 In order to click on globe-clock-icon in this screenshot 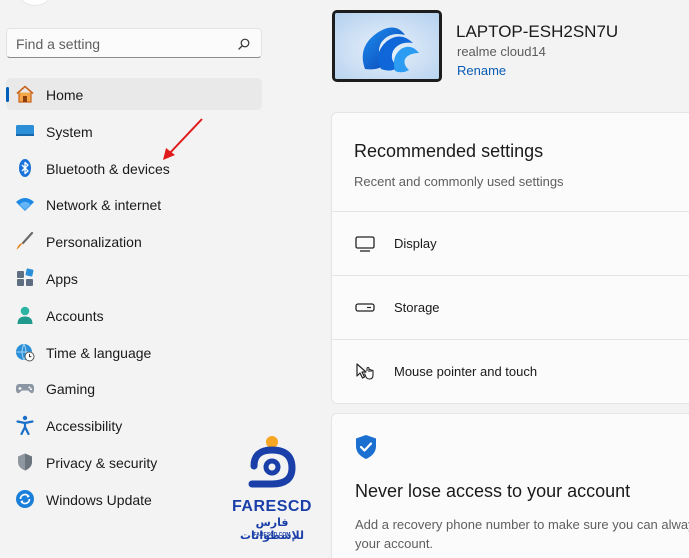, I will do `click(25, 352)`.